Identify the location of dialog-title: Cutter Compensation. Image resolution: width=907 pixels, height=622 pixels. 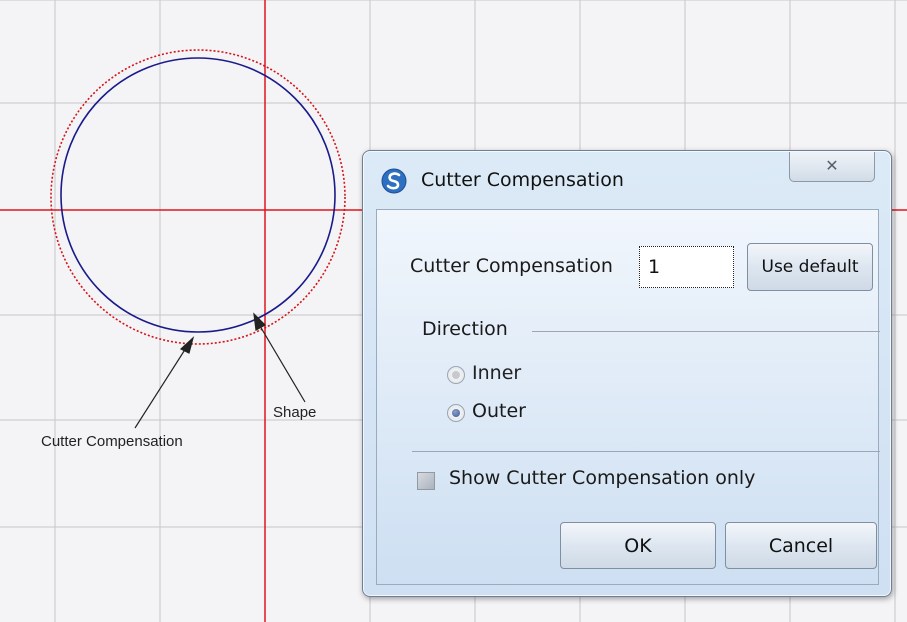
(522, 180).